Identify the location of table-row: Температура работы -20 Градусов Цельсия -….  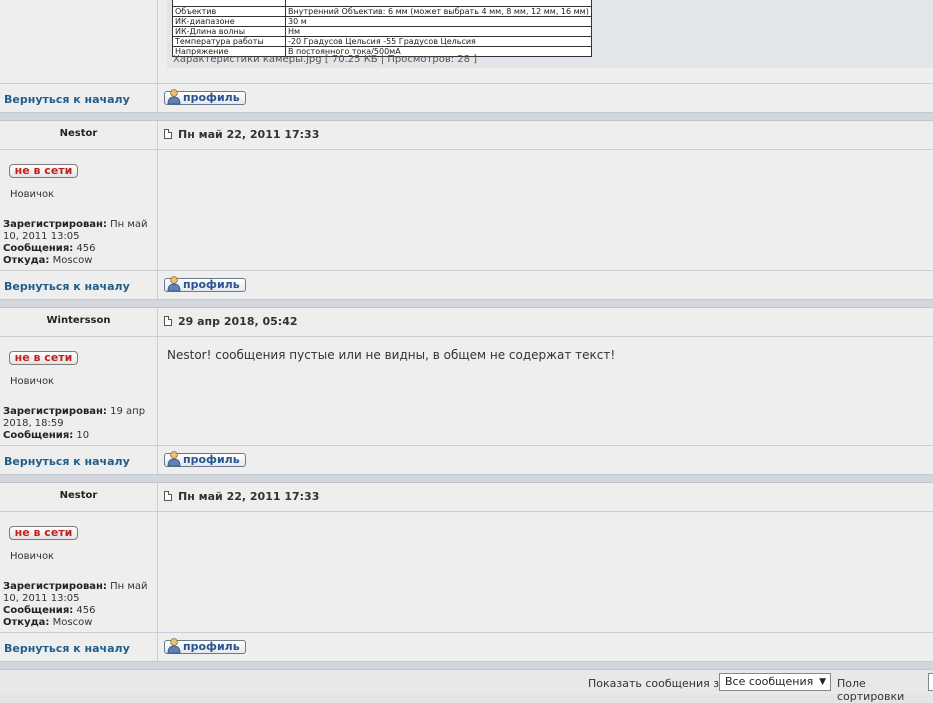
(382, 41).